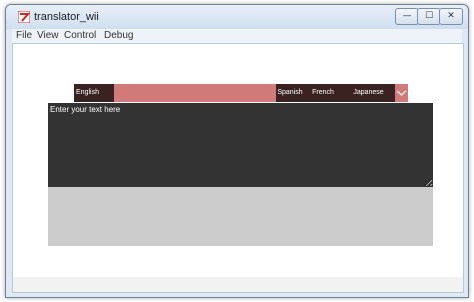 The image size is (474, 302). I want to click on menu-bar: File View Control Debug, so click(237, 36).